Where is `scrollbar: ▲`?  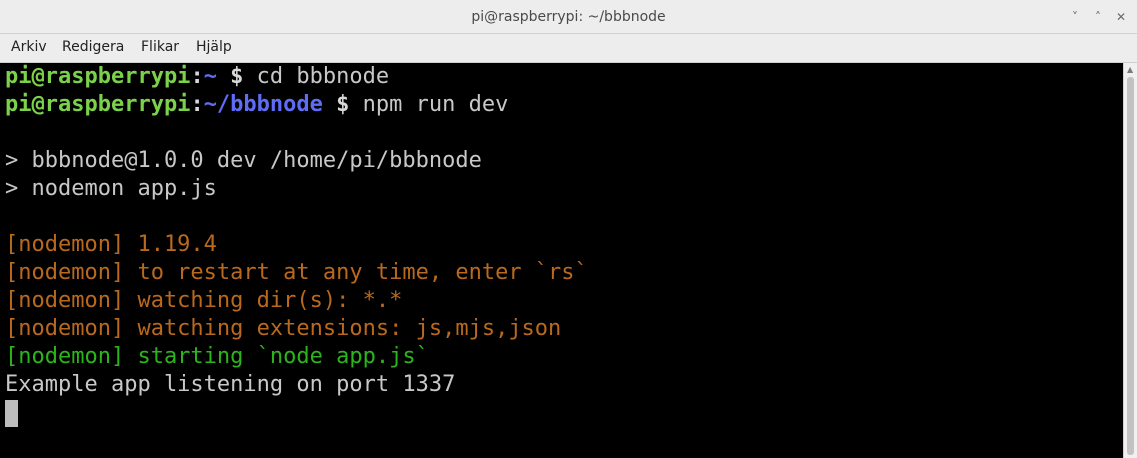
scrollbar: ▲ is located at coordinates (1130, 260).